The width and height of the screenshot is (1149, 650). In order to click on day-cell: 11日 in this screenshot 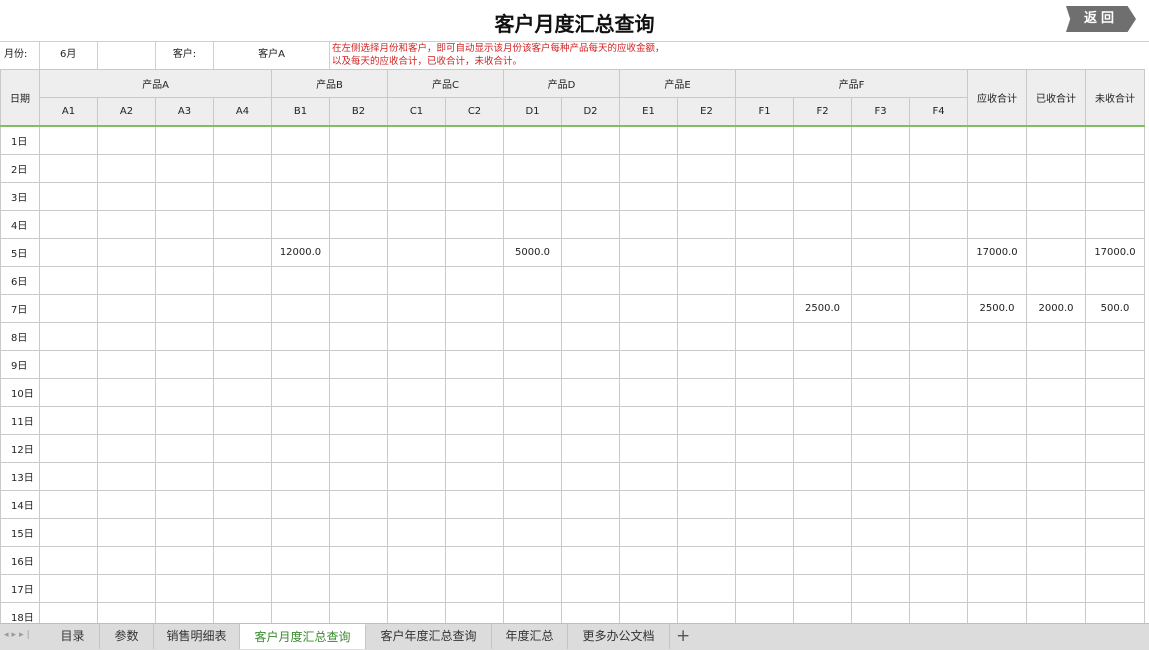, I will do `click(20, 420)`.